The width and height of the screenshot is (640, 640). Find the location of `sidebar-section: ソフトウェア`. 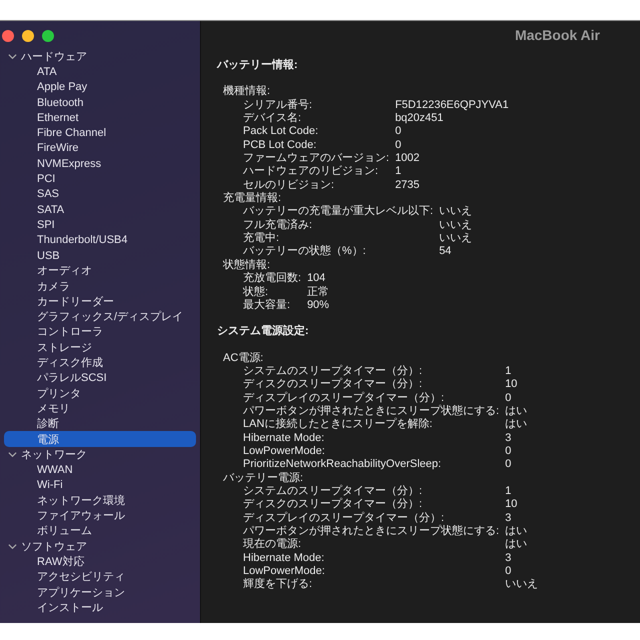

sidebar-section: ソフトウェア is located at coordinates (54, 546).